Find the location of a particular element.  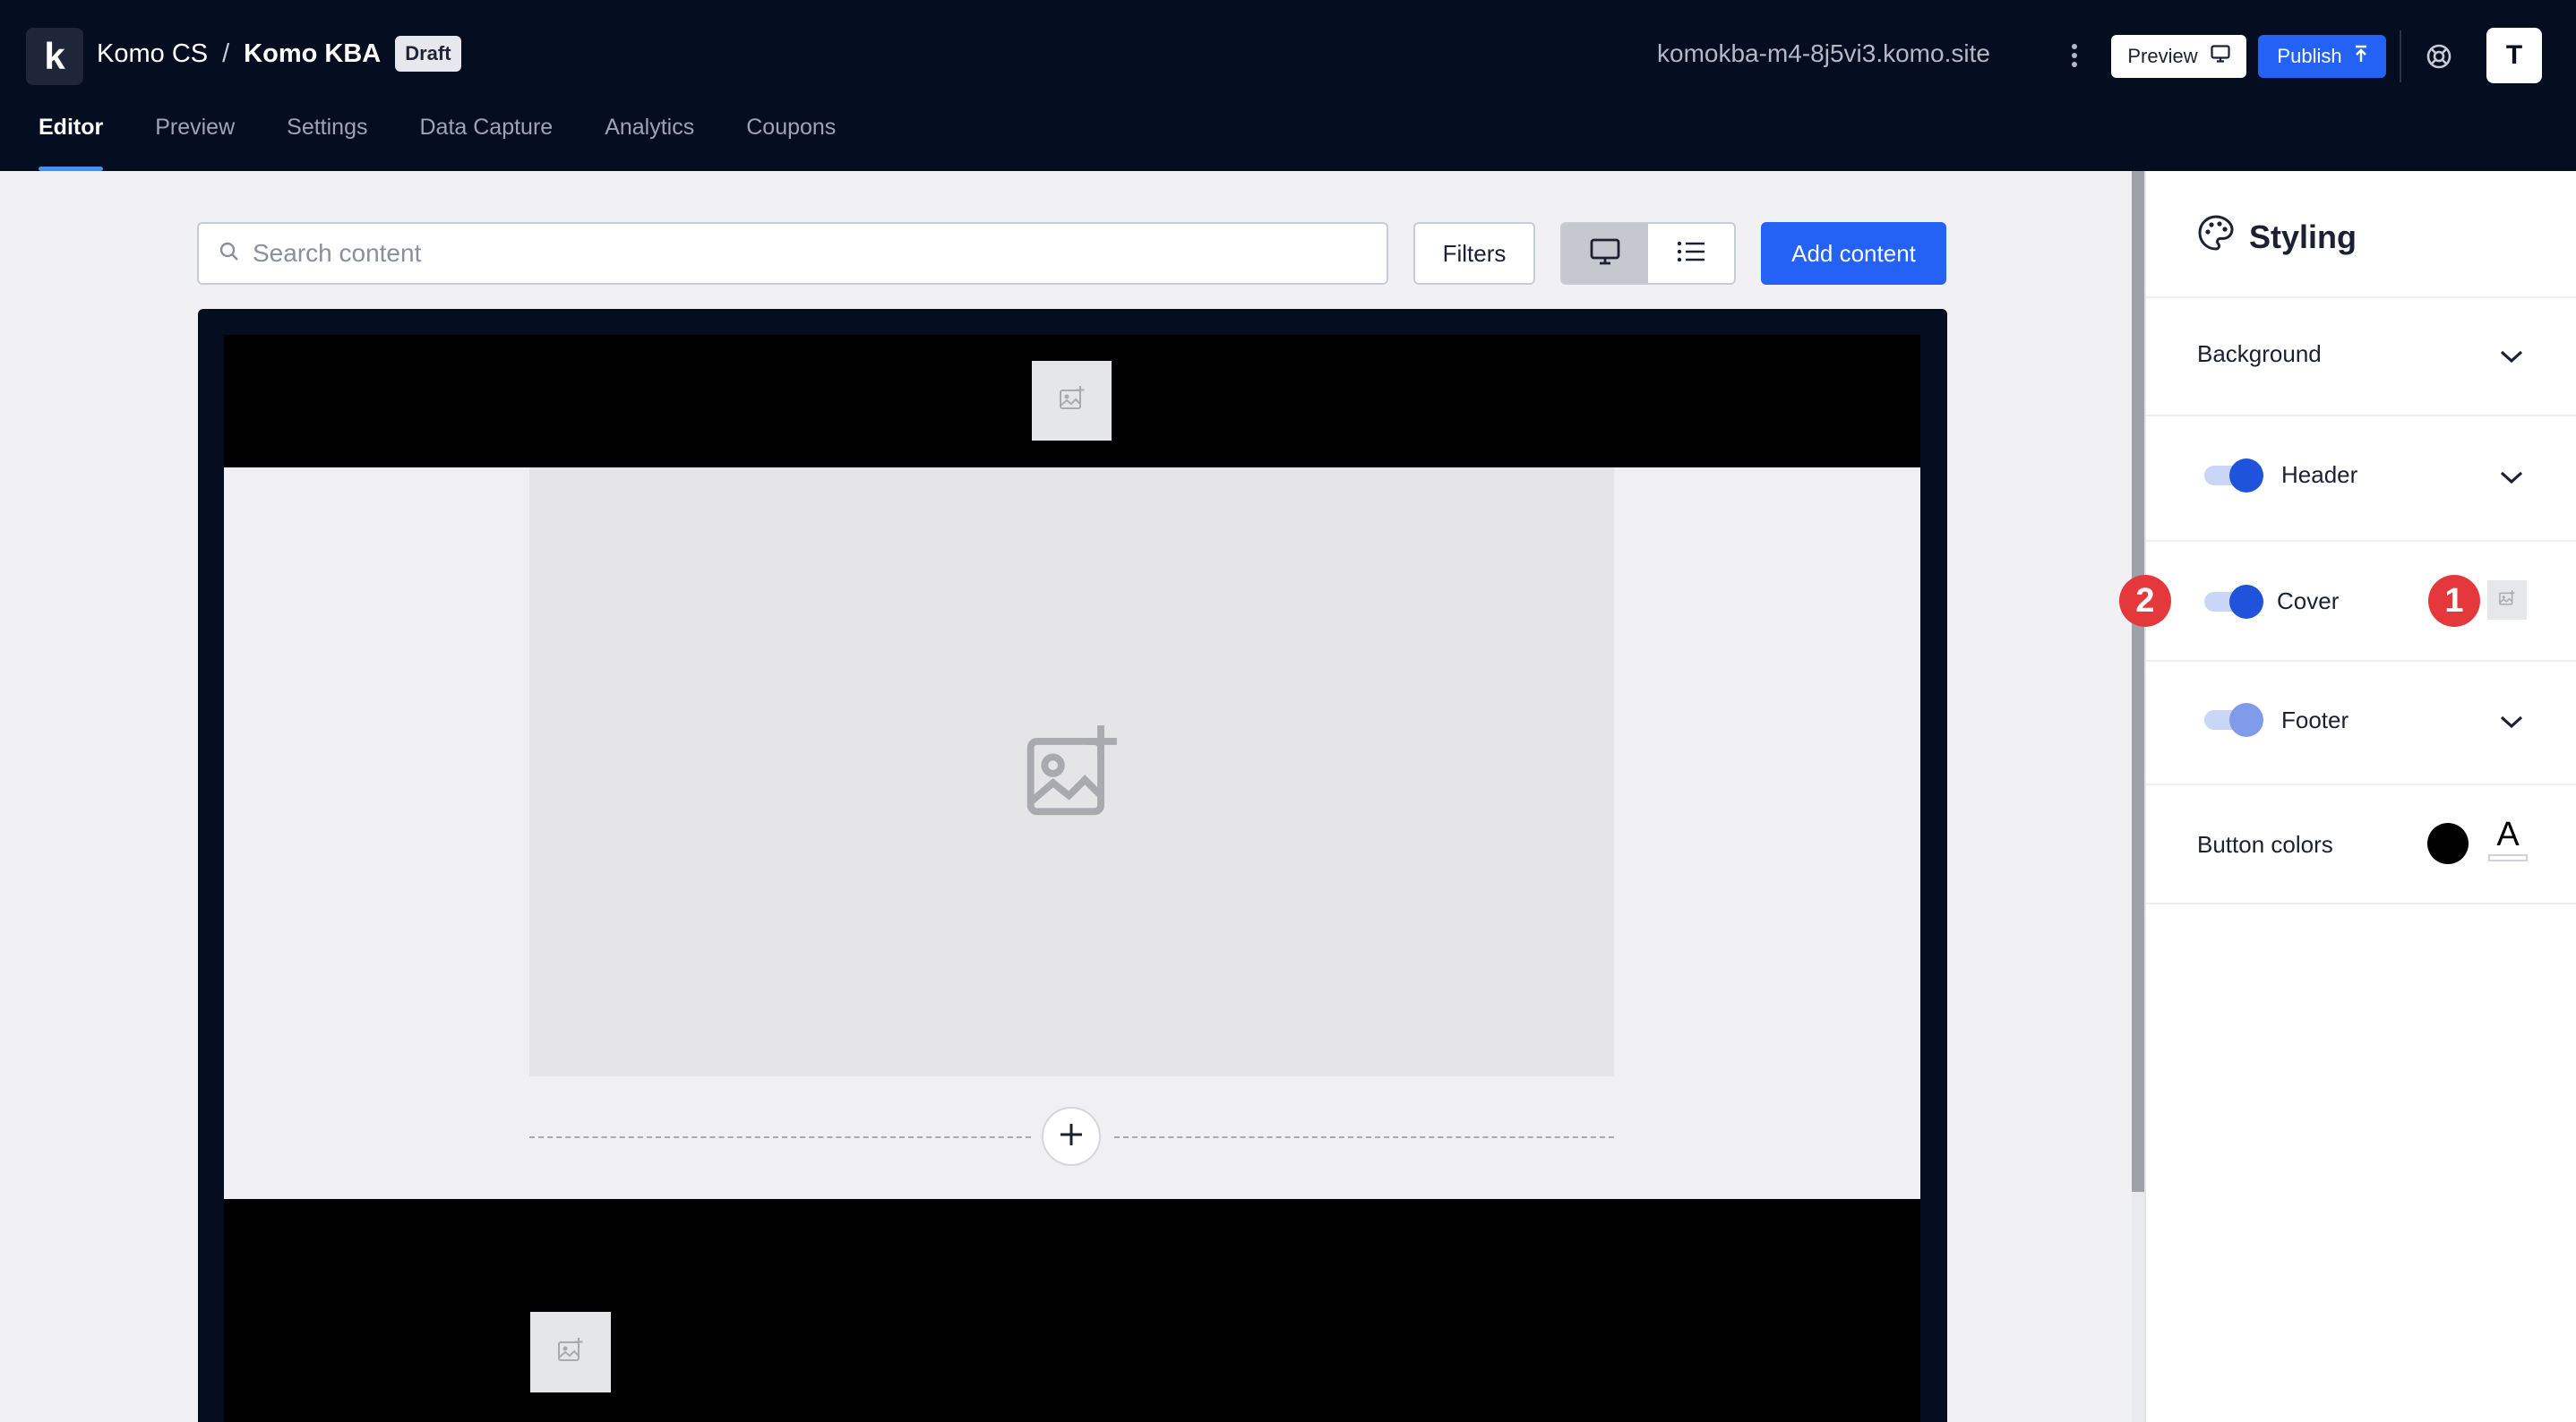

tab-data-capture: Data Capture is located at coordinates (486, 143).